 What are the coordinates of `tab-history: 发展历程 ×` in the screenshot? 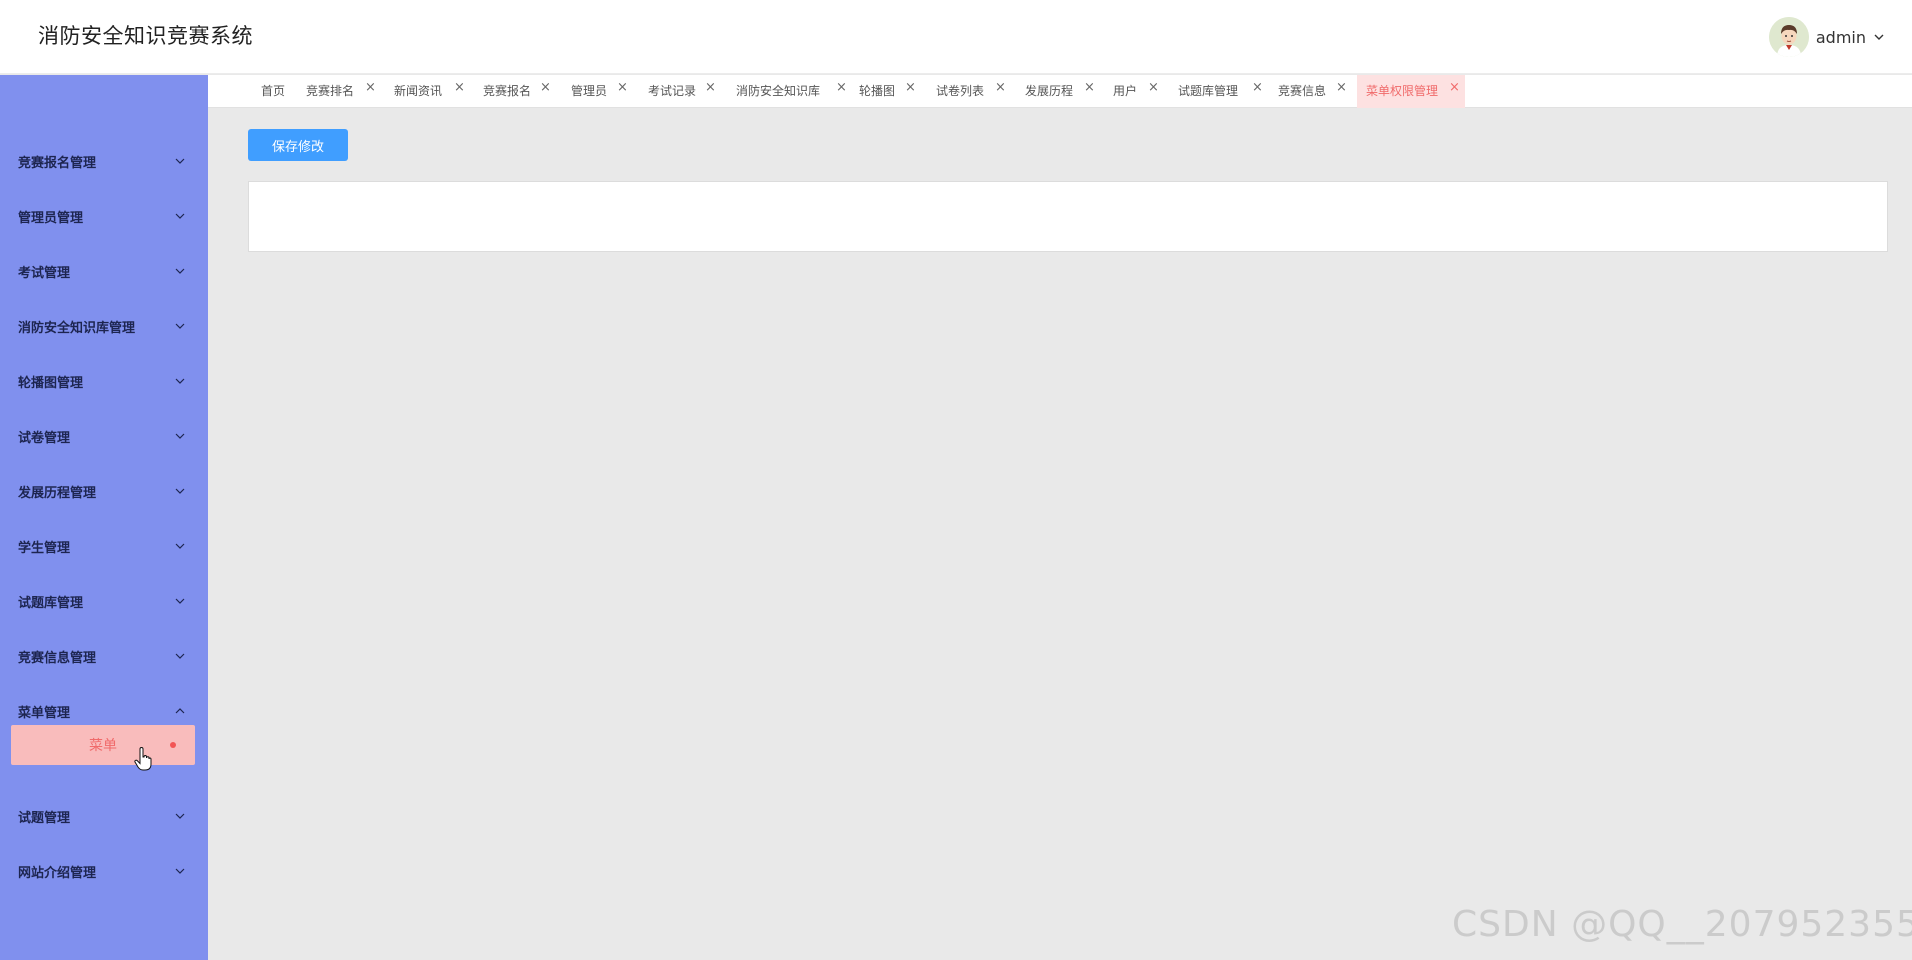 It's located at (1060, 91).